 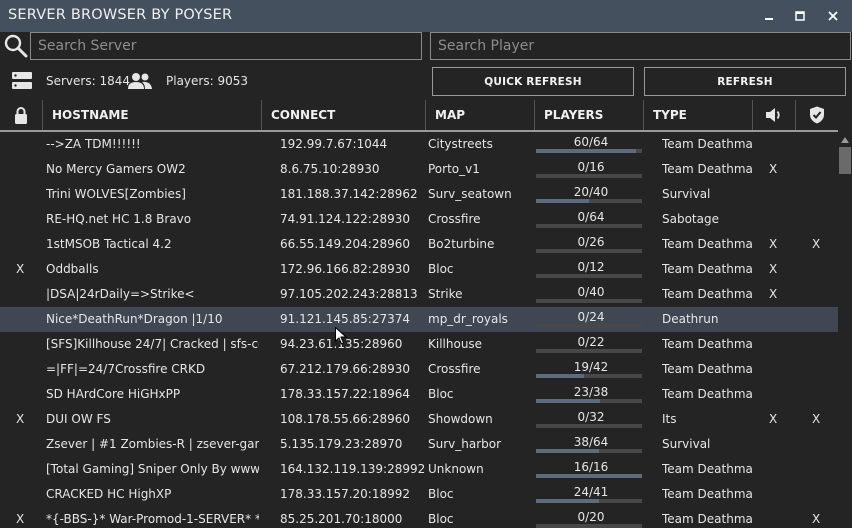 What do you see at coordinates (690, 319) in the screenshot?
I see `type-cell: Deathrun` at bounding box center [690, 319].